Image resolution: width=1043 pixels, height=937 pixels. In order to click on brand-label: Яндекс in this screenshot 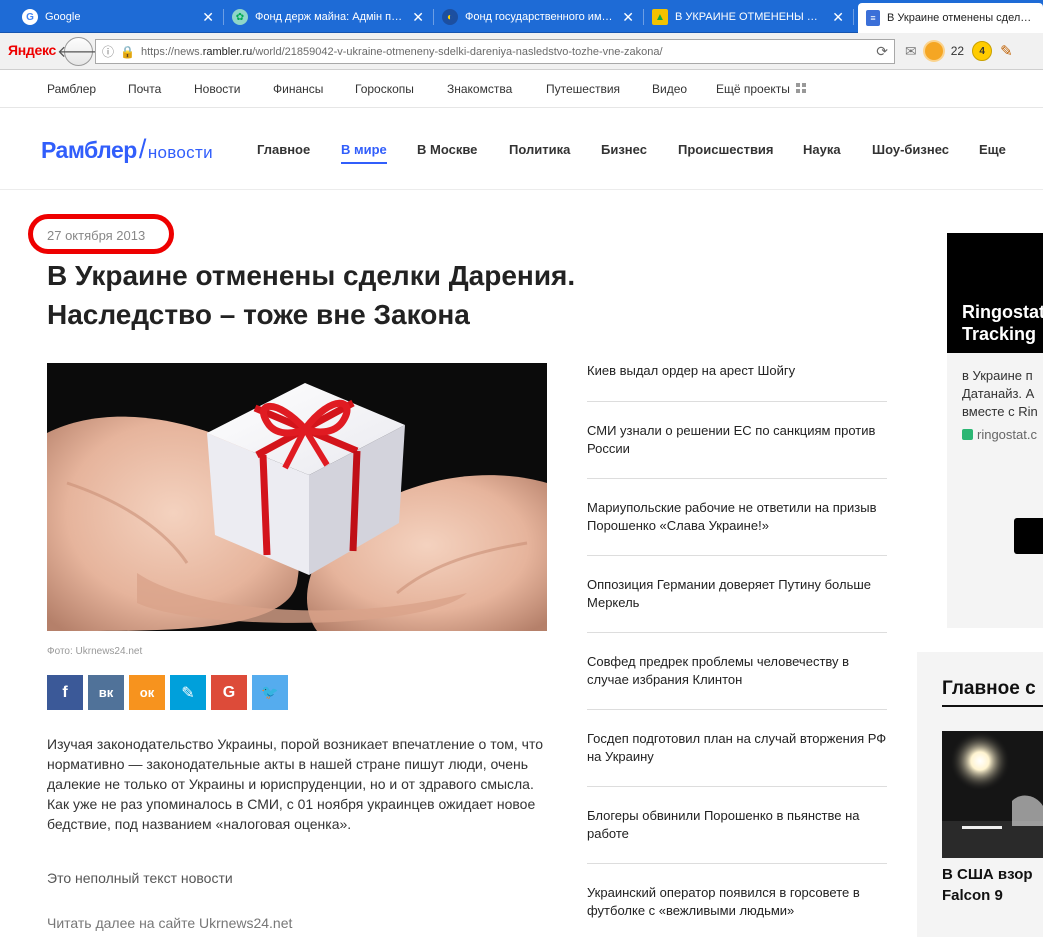, I will do `click(32, 50)`.